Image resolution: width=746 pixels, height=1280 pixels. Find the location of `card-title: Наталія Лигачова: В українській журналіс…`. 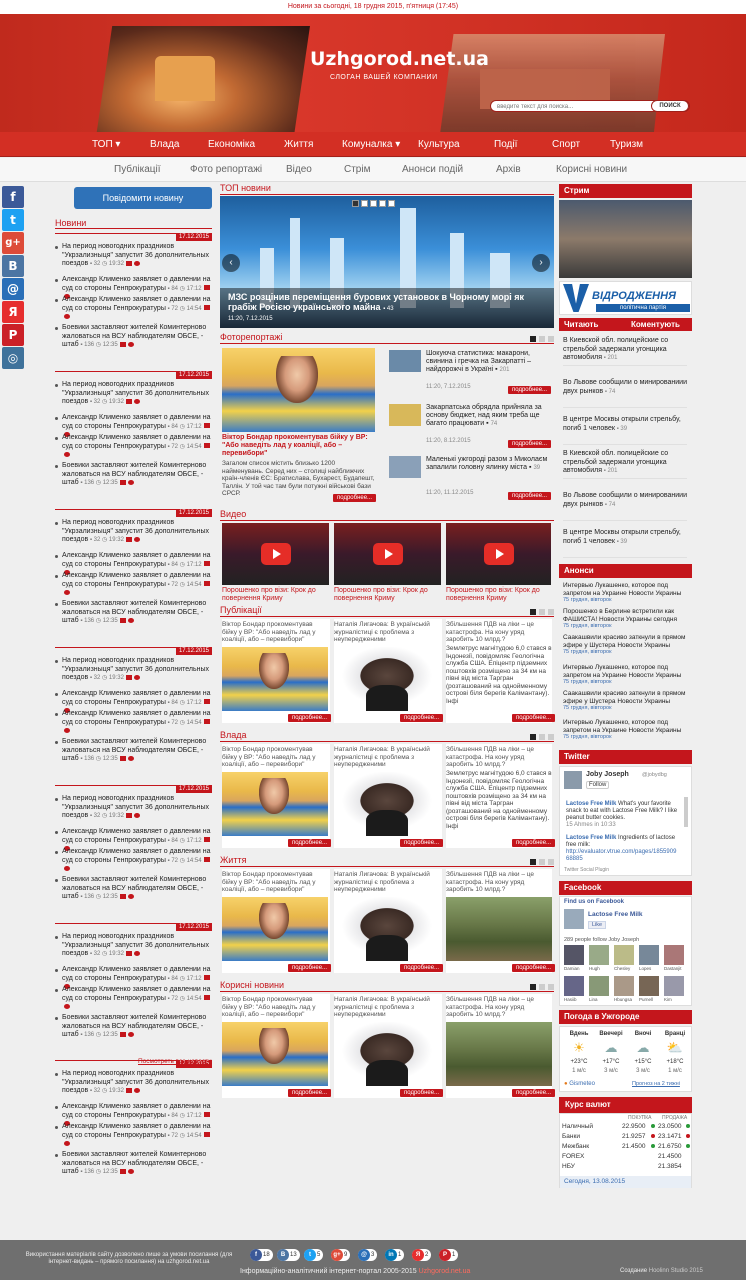

card-title: Наталія Лигачова: В українській журналіс… is located at coordinates (387, 632).